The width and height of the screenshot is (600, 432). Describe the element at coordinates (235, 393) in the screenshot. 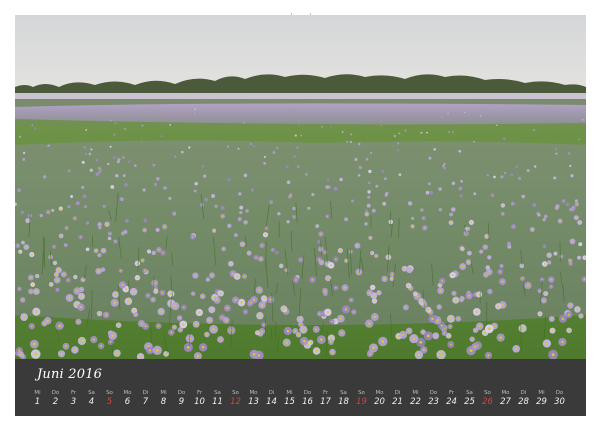

I see `weekday-label: So` at that location.